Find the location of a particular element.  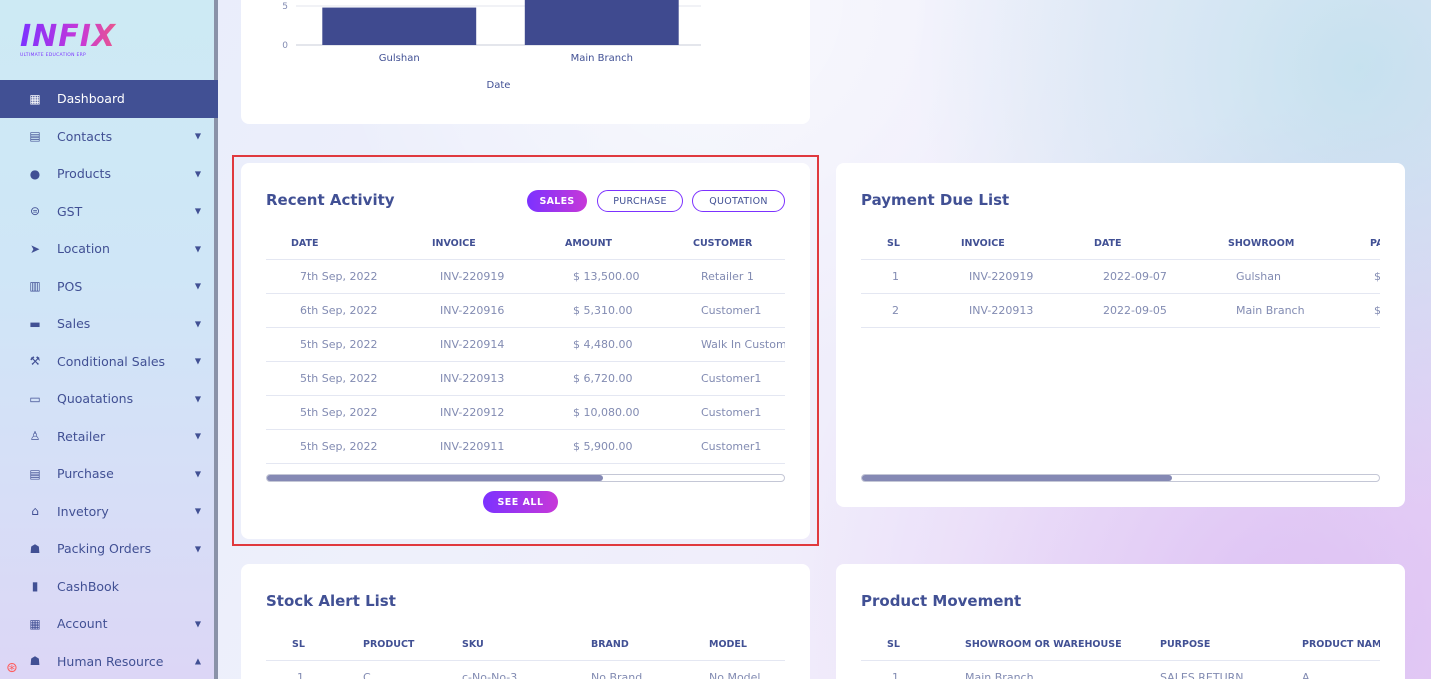

cell-sl: 1 is located at coordinates (300, 675).